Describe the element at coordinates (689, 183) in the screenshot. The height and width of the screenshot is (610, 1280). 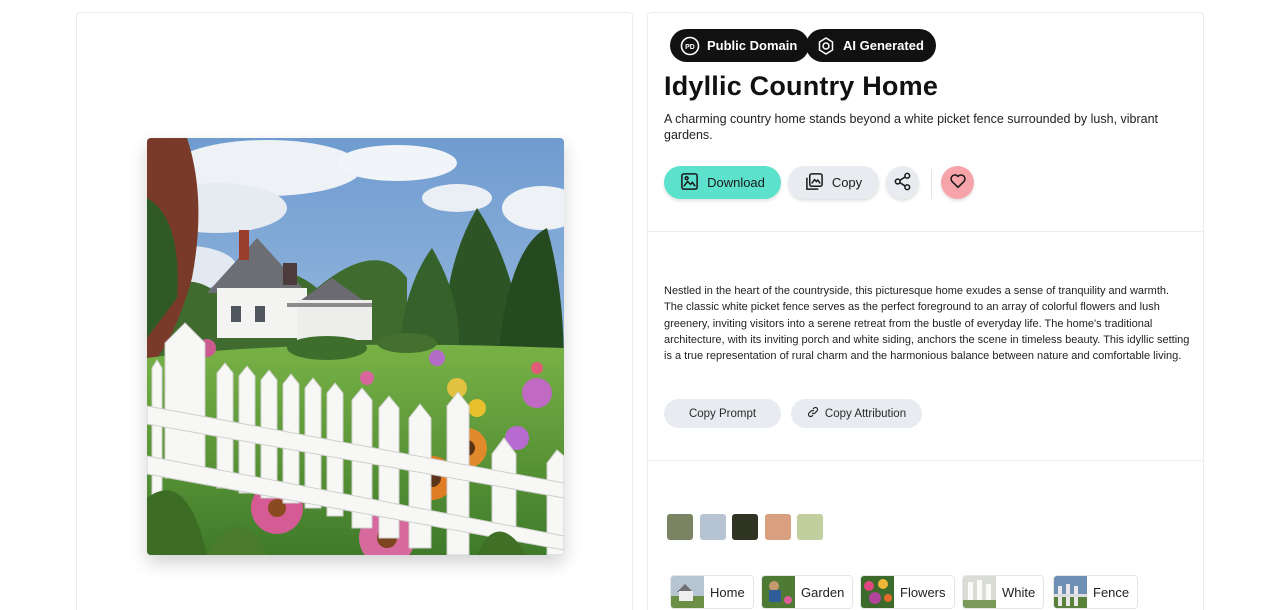
I see `download-image-icon` at that location.